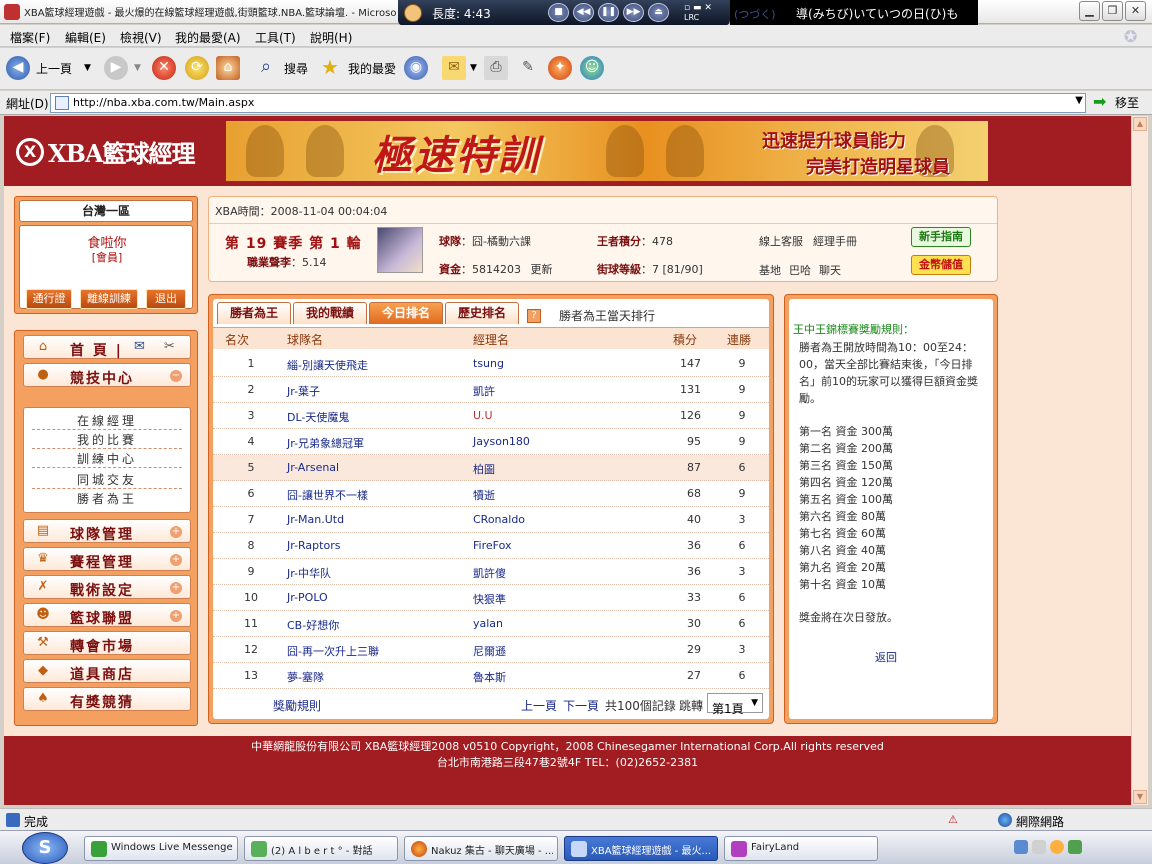  I want to click on tray-messenger-icon, so click(1075, 847).